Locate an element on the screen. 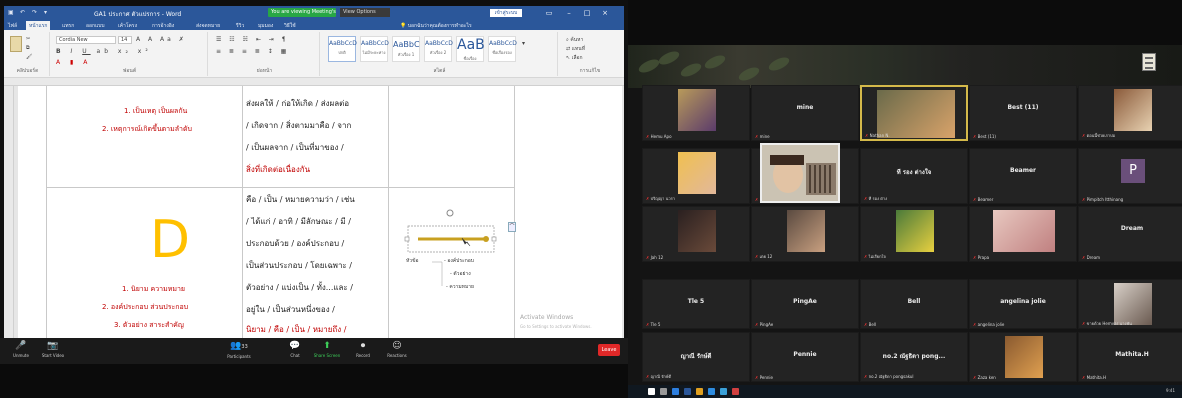 The image size is (1182, 398). undo-icon: ↶ is located at coordinates (22, 12).